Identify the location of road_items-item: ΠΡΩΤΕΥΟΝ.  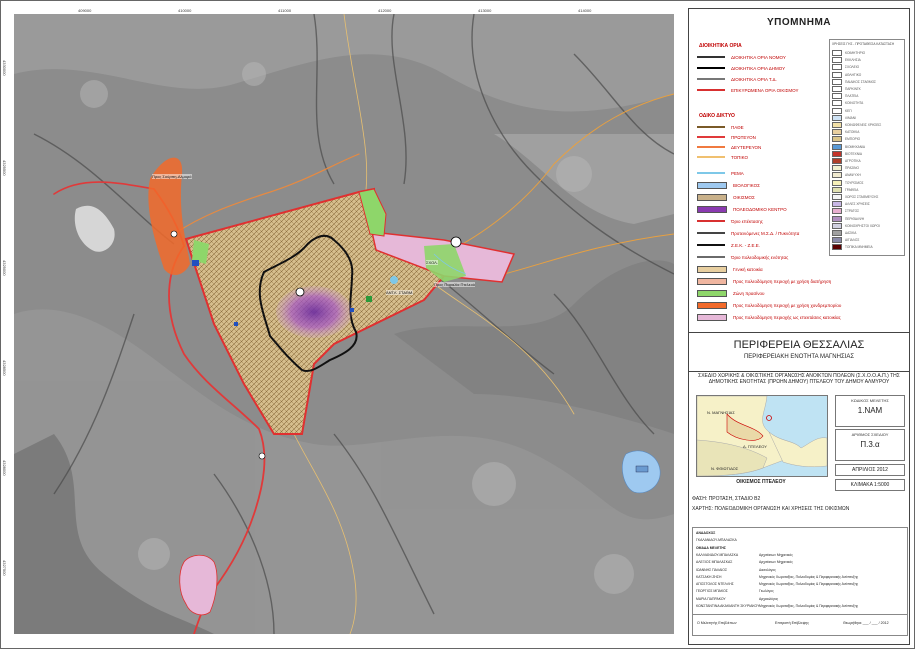
(726, 137).